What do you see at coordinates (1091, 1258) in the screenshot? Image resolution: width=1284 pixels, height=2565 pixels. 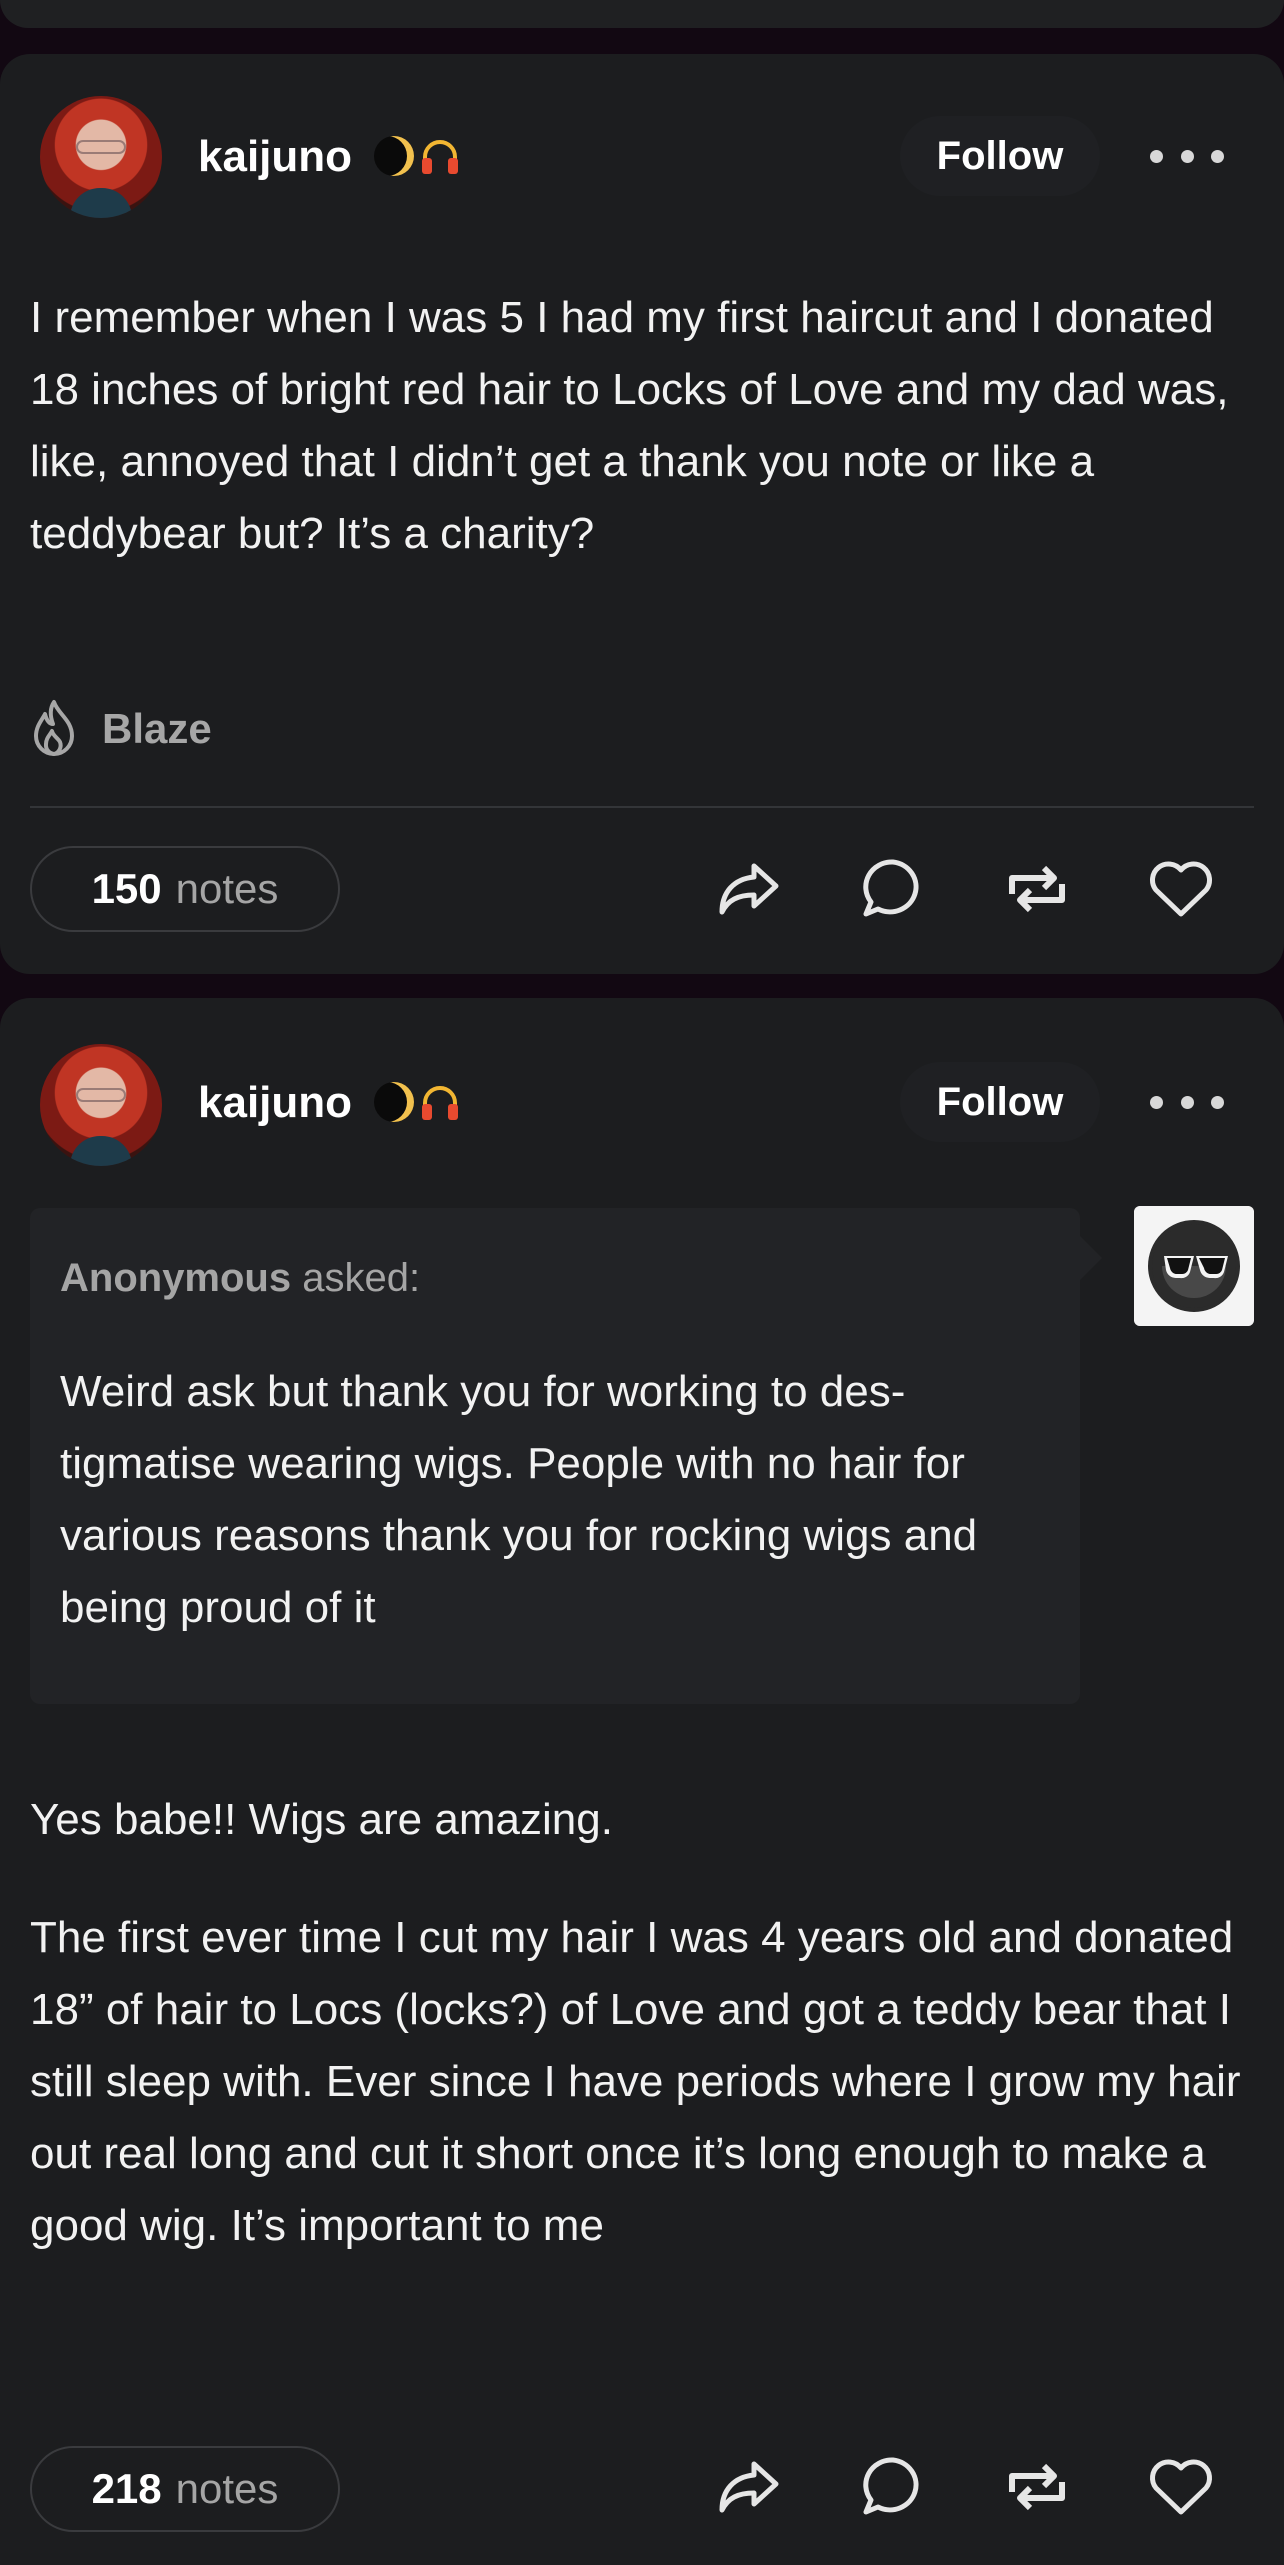 I see `ask-pointer` at bounding box center [1091, 1258].